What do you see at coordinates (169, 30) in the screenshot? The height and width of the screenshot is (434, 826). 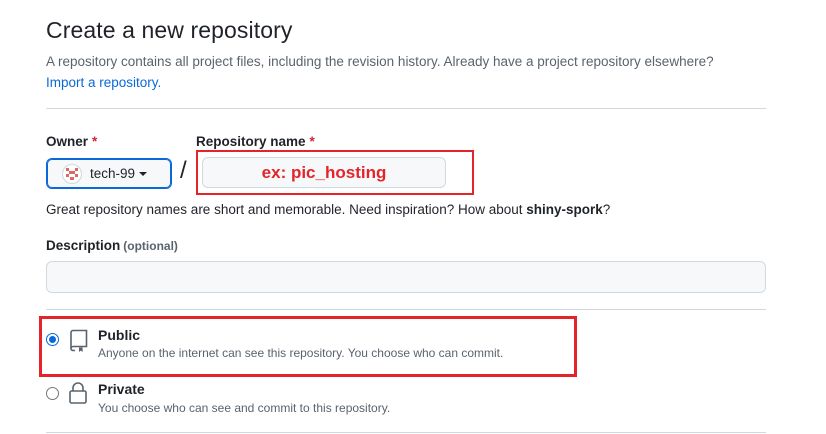 I see `page-title: Create a new repository` at bounding box center [169, 30].